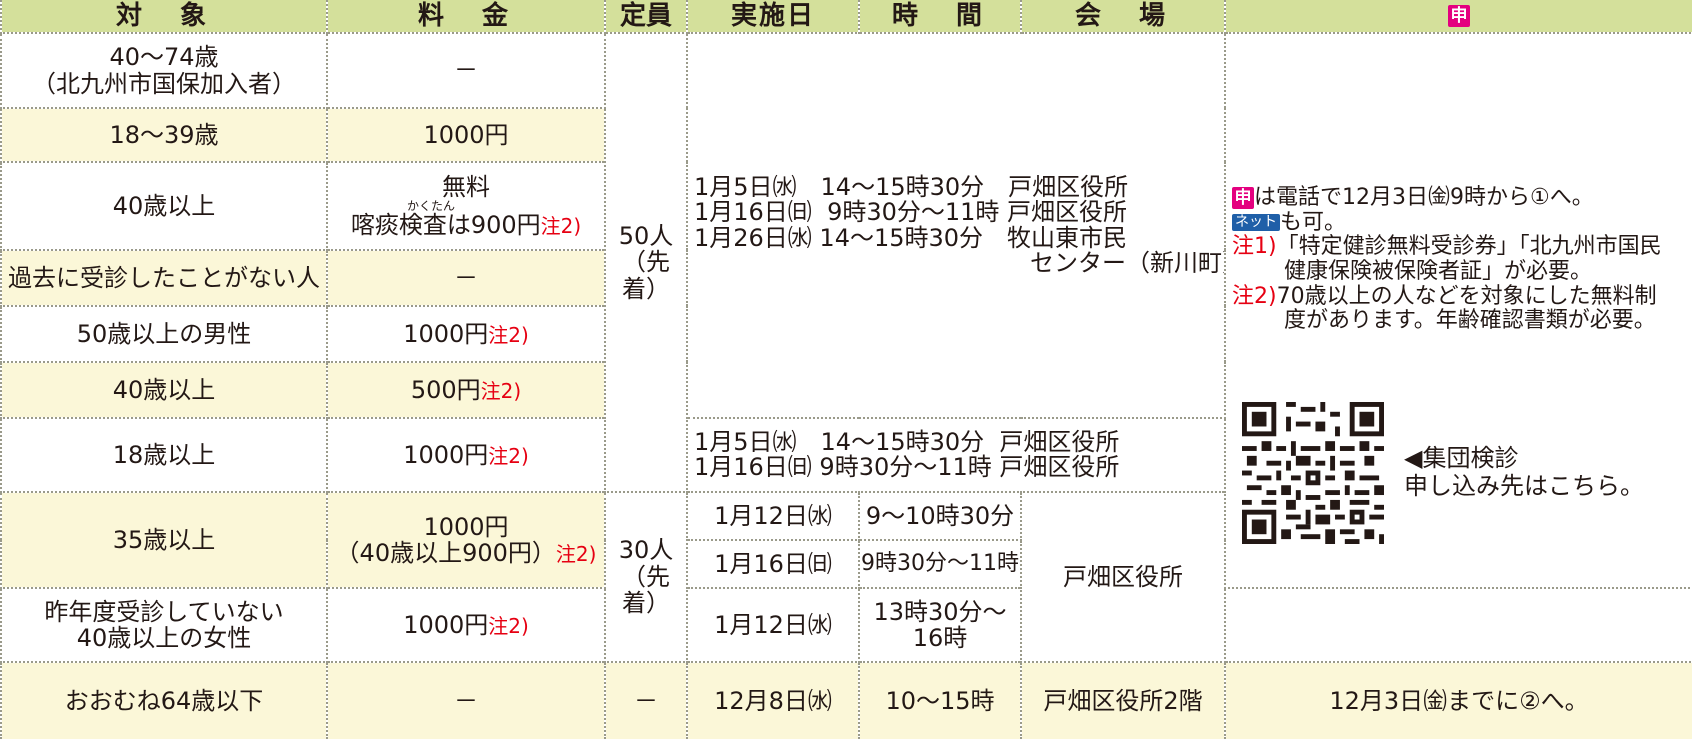  What do you see at coordinates (466, 206) in the screenshot?
I see `fee-cell: 無料 かくたん 喀痰検査は900円注2)` at bounding box center [466, 206].